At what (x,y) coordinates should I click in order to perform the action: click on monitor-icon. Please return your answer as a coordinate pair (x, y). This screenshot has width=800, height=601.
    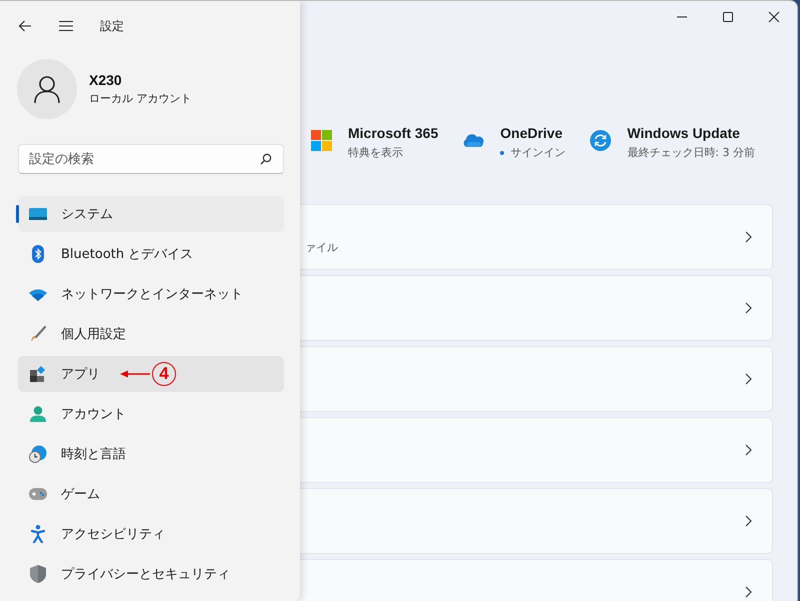
    Looking at the image, I should click on (38, 214).